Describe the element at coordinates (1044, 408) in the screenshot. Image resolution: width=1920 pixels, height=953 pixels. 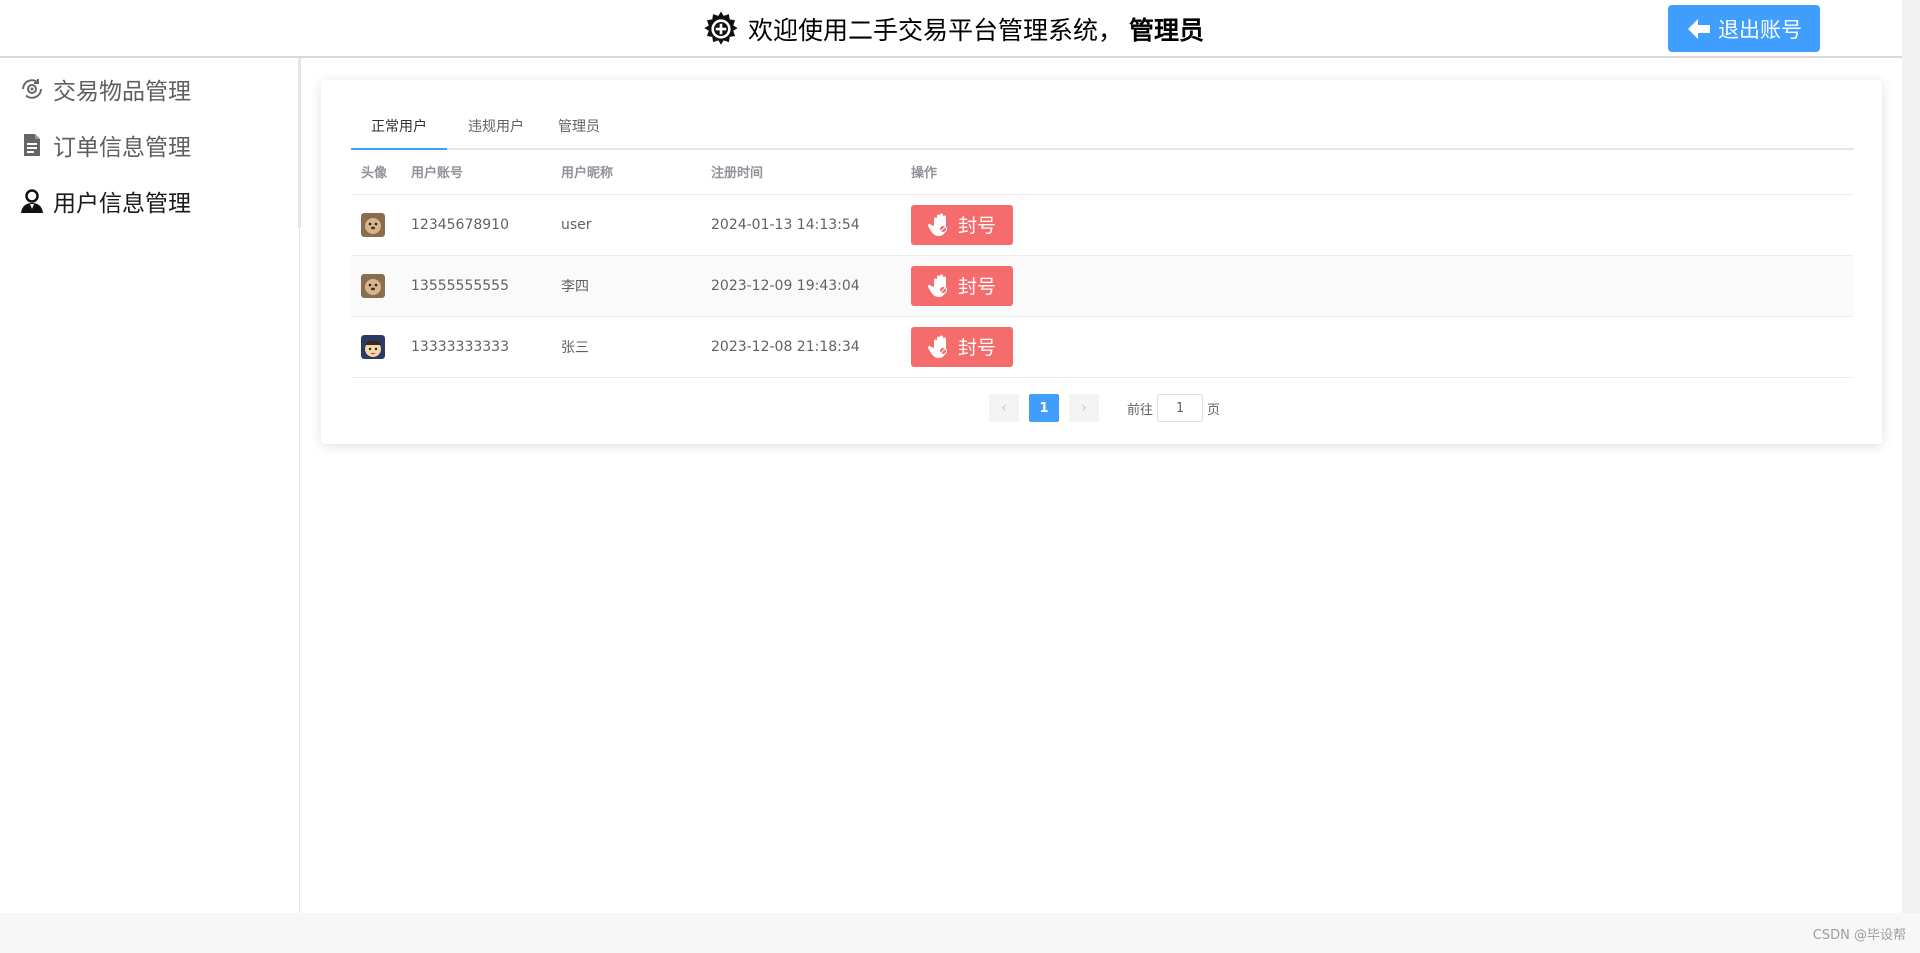
I see `page-number-current: 1` at that location.